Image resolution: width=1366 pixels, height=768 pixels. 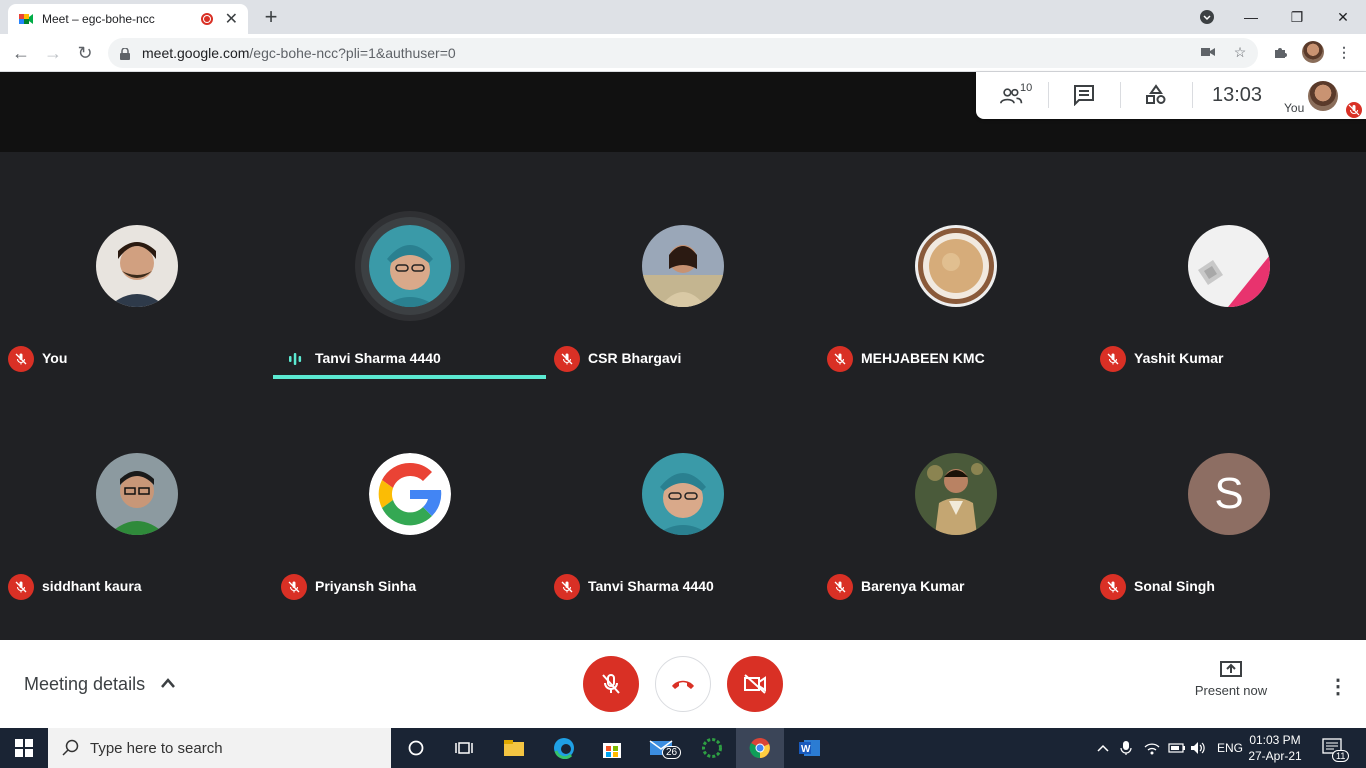 I want to click on file-explorer-icon, so click(x=514, y=748).